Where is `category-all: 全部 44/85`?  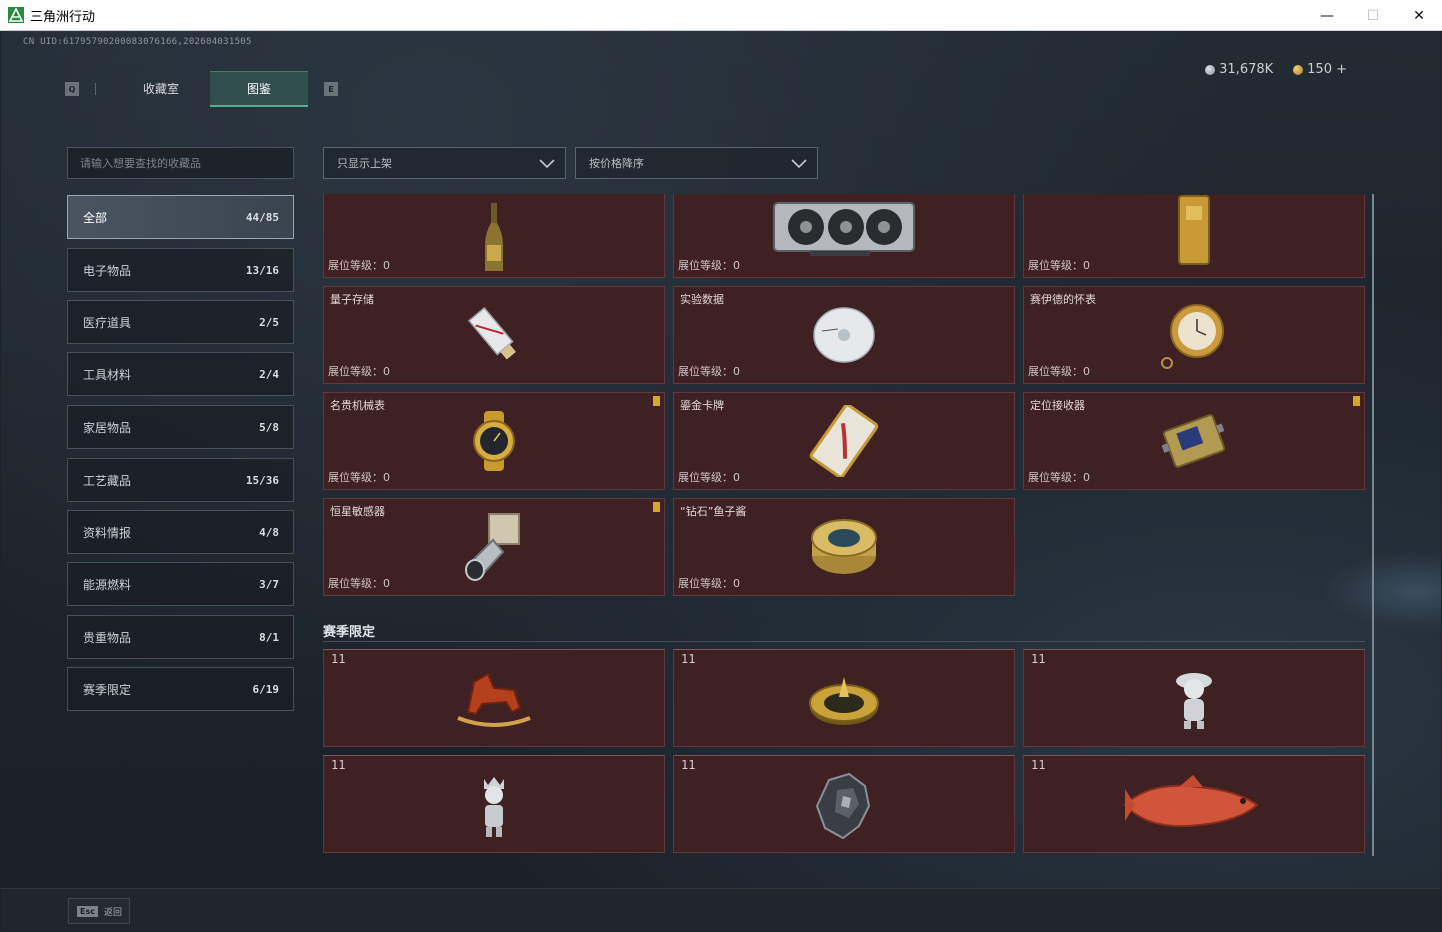
category-all: 全部 44/85 is located at coordinates (180, 217).